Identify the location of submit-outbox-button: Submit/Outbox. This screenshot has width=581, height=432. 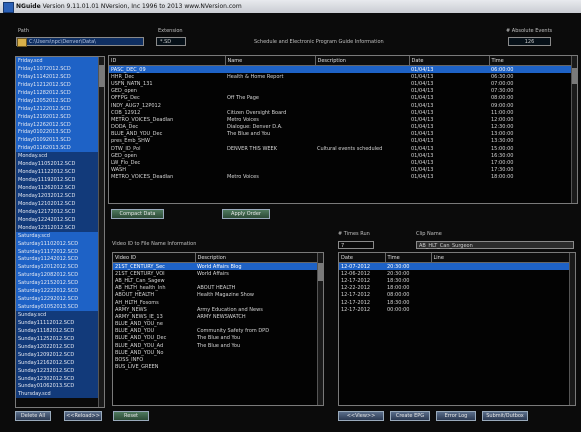
(505, 416).